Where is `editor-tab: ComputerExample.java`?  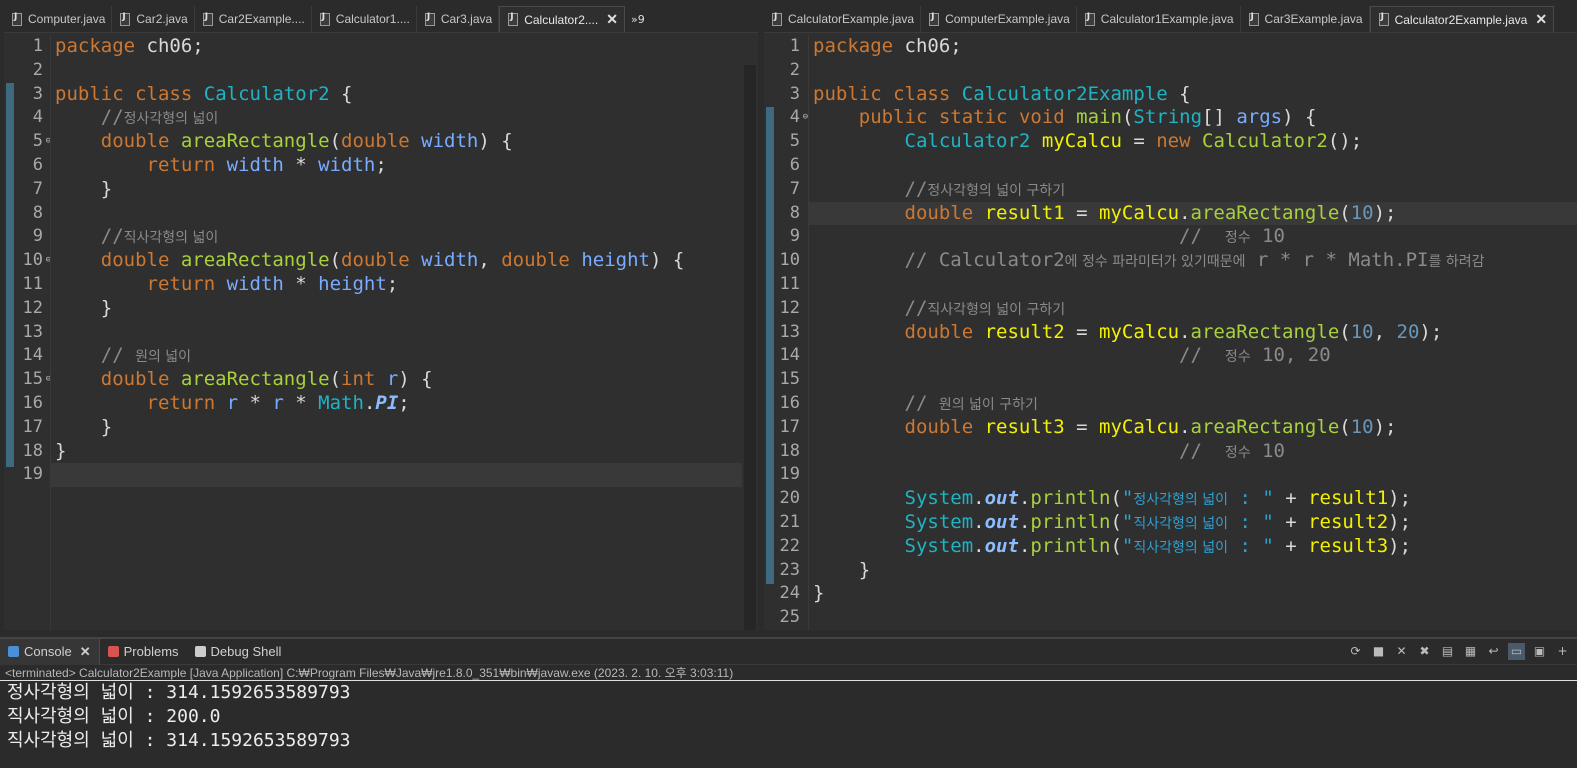 editor-tab: ComputerExample.java is located at coordinates (999, 19).